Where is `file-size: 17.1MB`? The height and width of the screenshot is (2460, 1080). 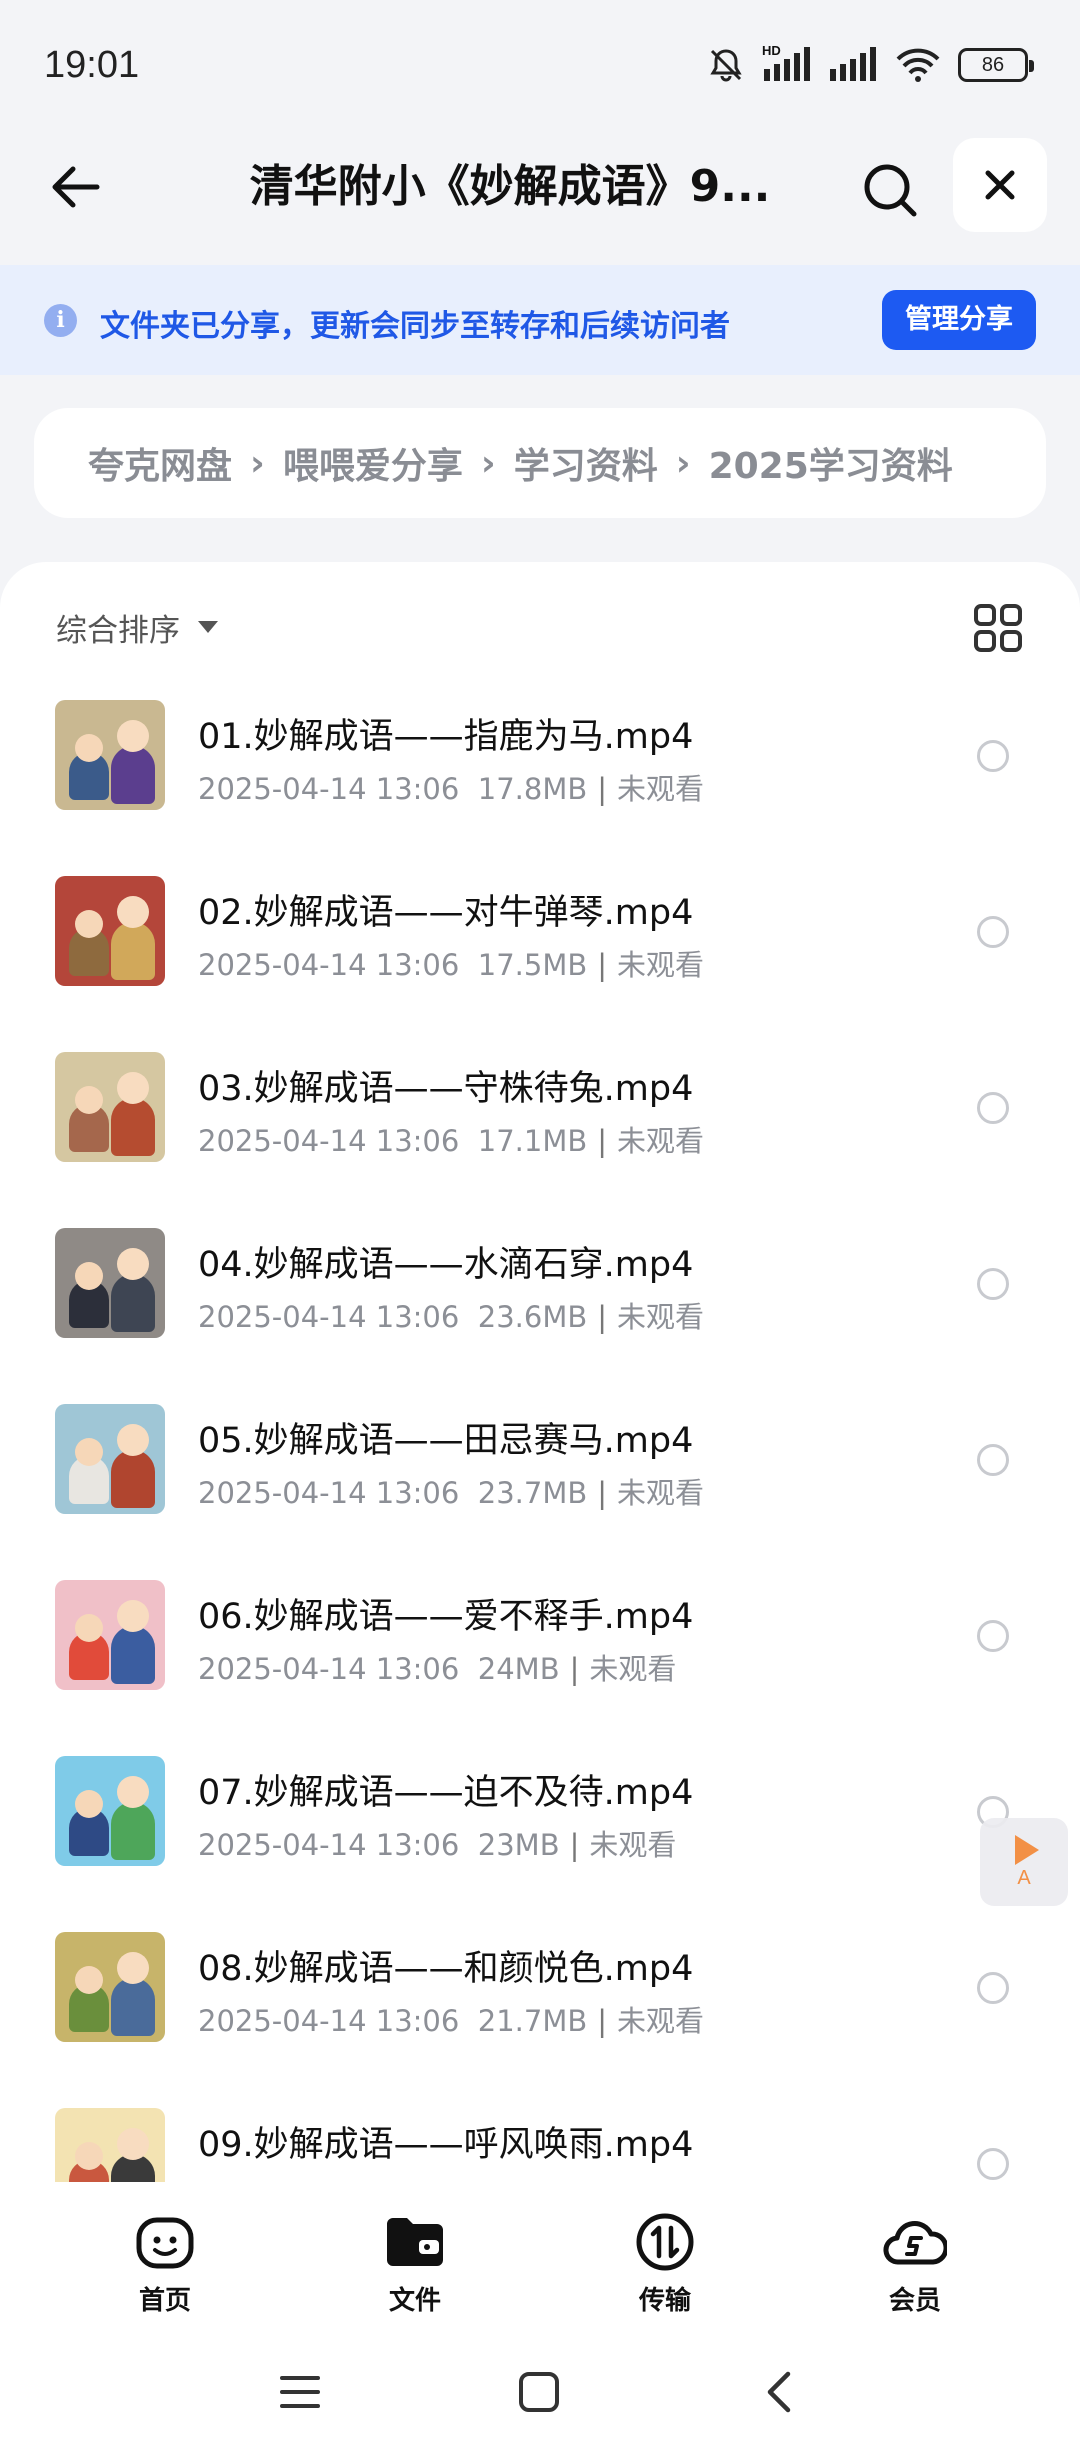 file-size: 17.1MB is located at coordinates (532, 1141).